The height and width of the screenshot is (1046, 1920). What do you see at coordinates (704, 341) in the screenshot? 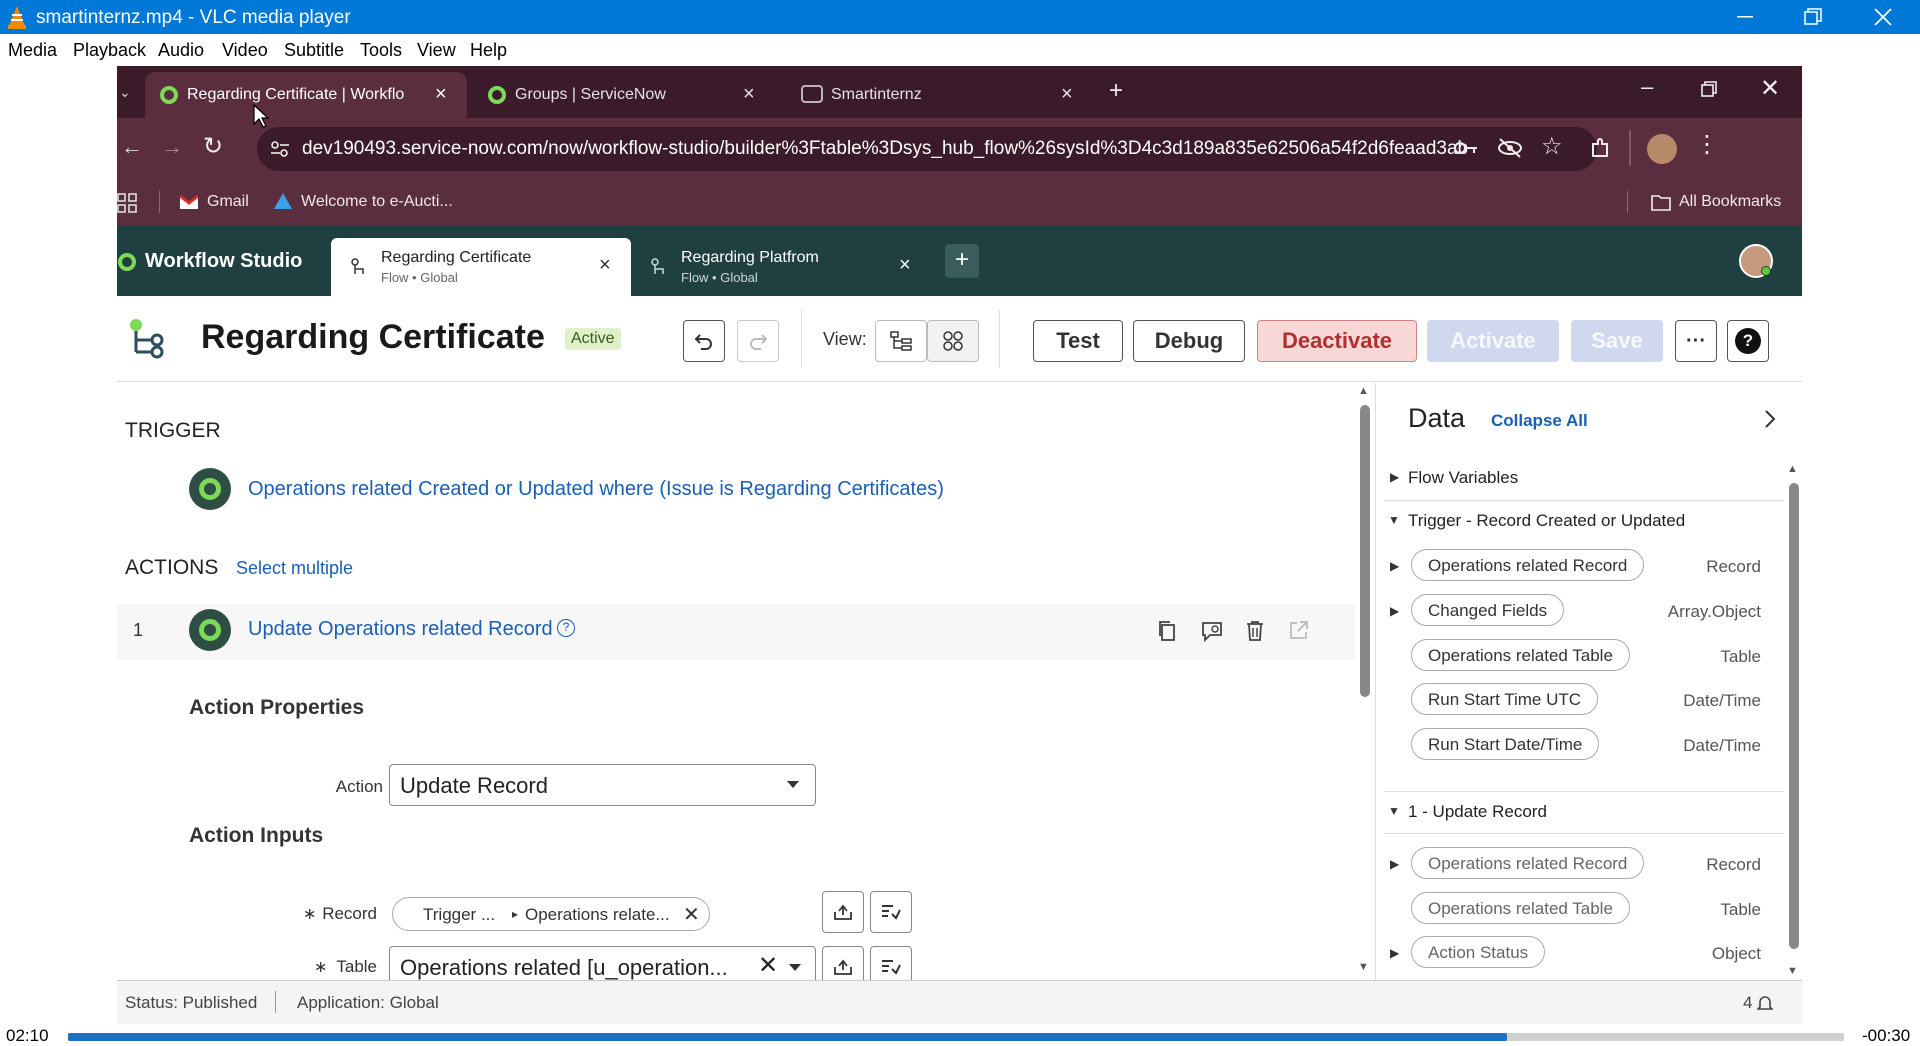
I see `undo-button` at bounding box center [704, 341].